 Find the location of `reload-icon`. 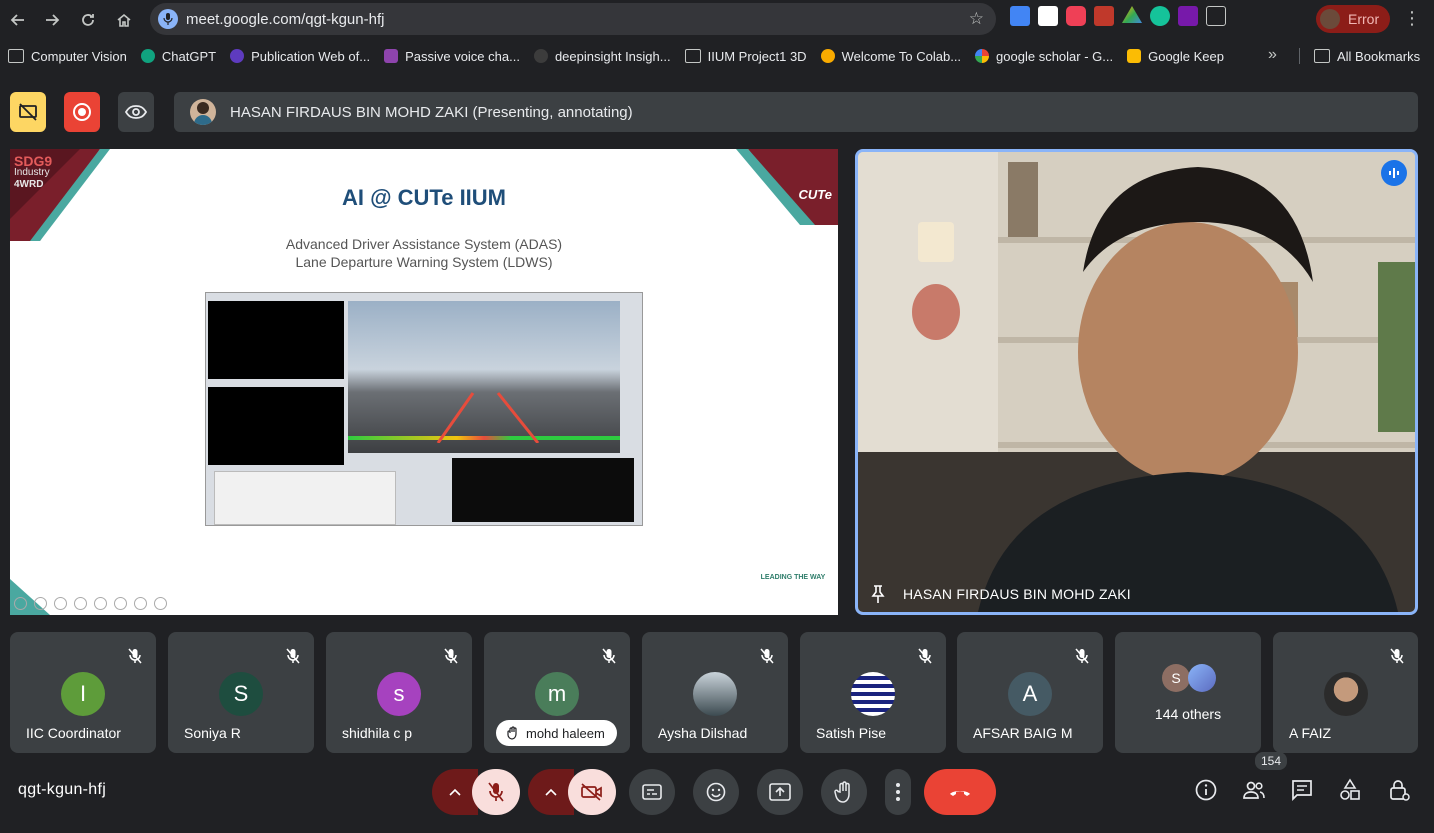

reload-icon is located at coordinates (88, 20).